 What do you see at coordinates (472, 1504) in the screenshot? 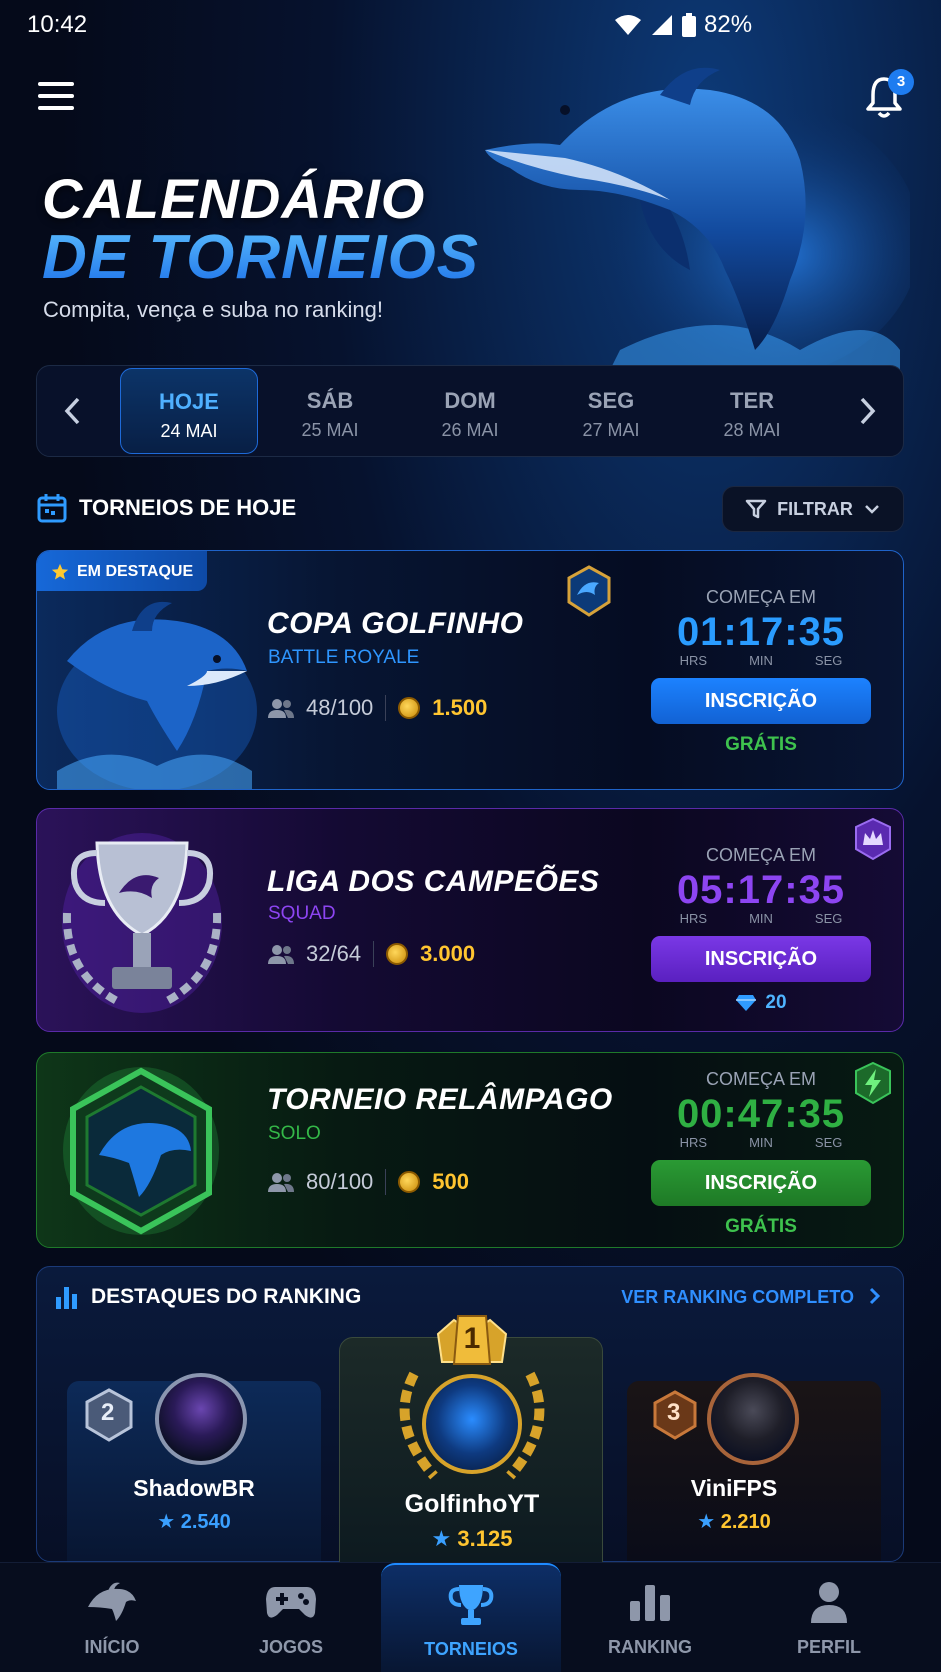
I see `player-name: GolfinhoYT` at bounding box center [472, 1504].